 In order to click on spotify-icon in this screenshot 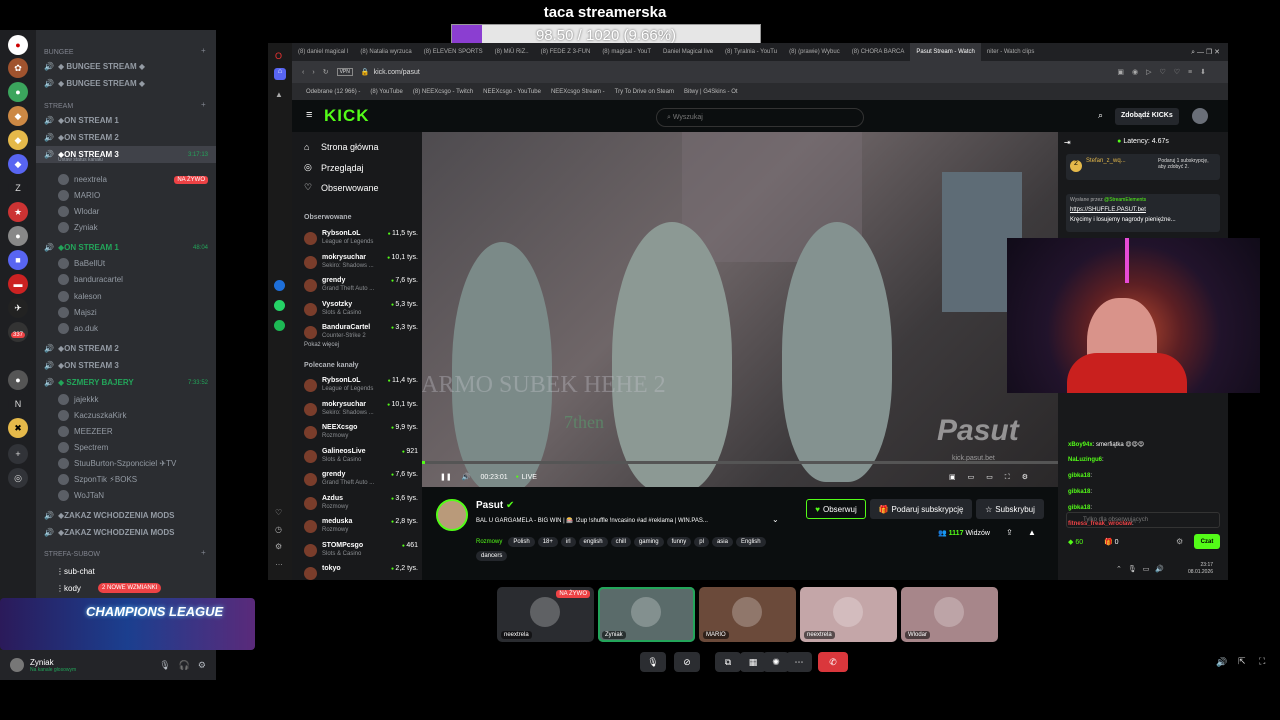, I will do `click(279, 325)`.